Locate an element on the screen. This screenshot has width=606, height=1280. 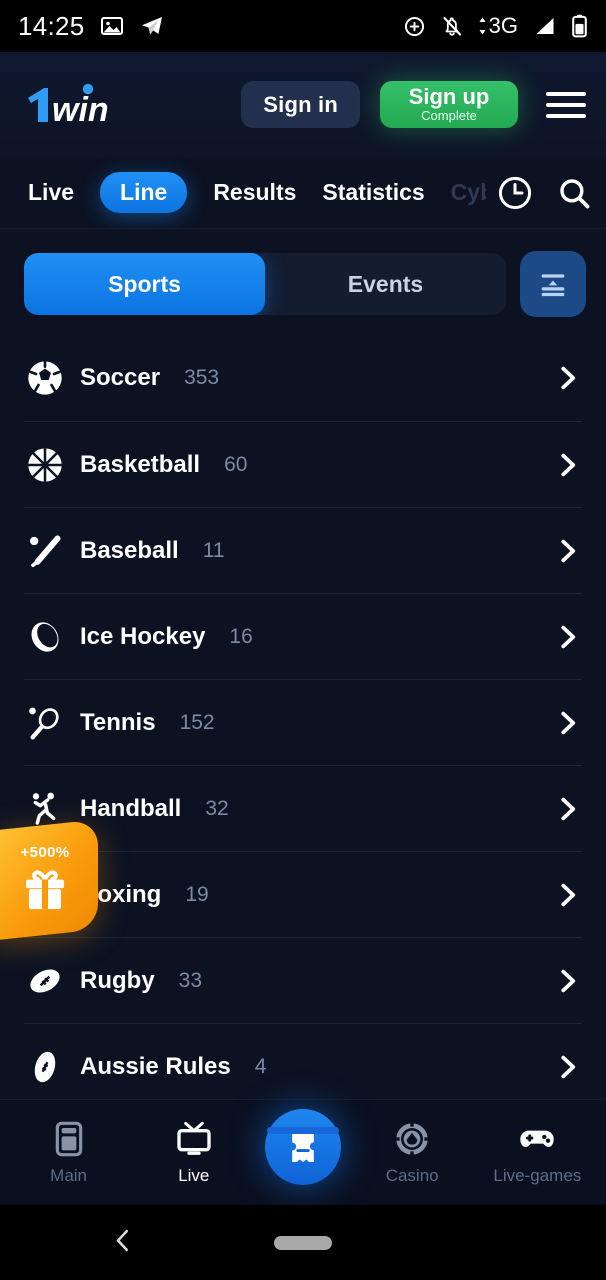
status-bar-clock: 14:25 is located at coordinates (51, 25).